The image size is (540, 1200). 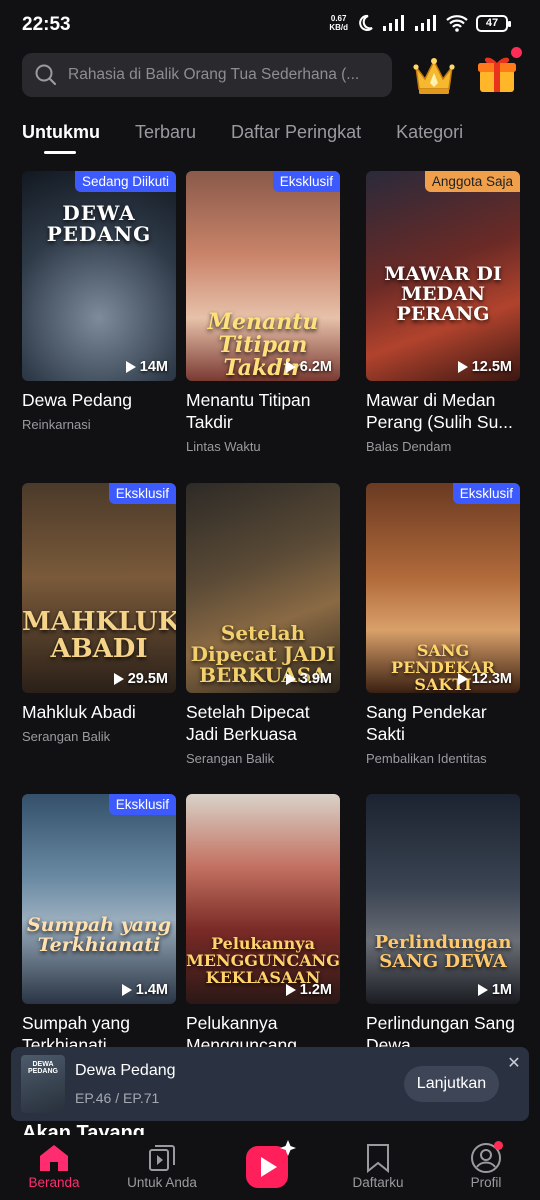 What do you see at coordinates (493, 23) in the screenshot?
I see `battery-indicator: 47` at bounding box center [493, 23].